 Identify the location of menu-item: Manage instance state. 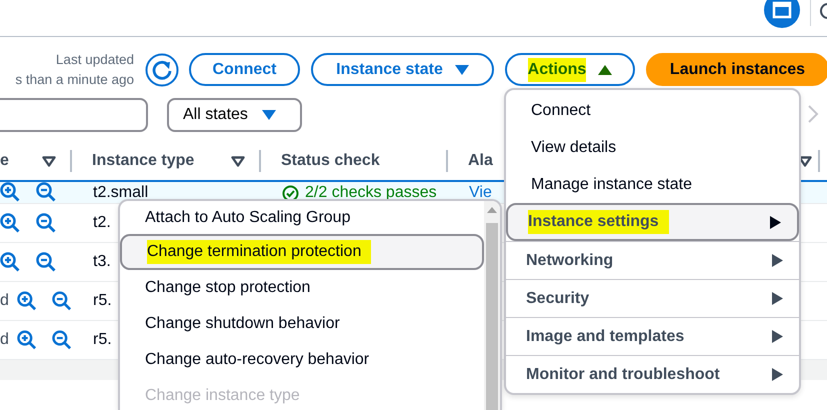
(652, 184).